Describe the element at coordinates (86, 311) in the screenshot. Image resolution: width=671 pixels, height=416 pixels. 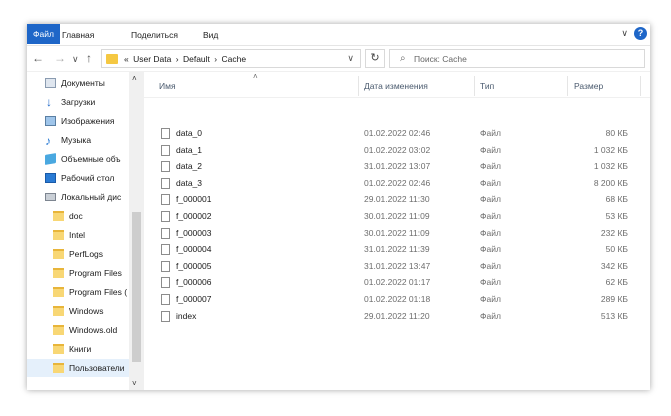
I see `sidebar-item-label: Windows` at that location.